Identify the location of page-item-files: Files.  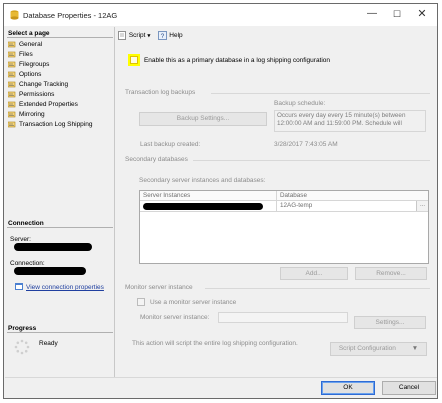
(60, 55).